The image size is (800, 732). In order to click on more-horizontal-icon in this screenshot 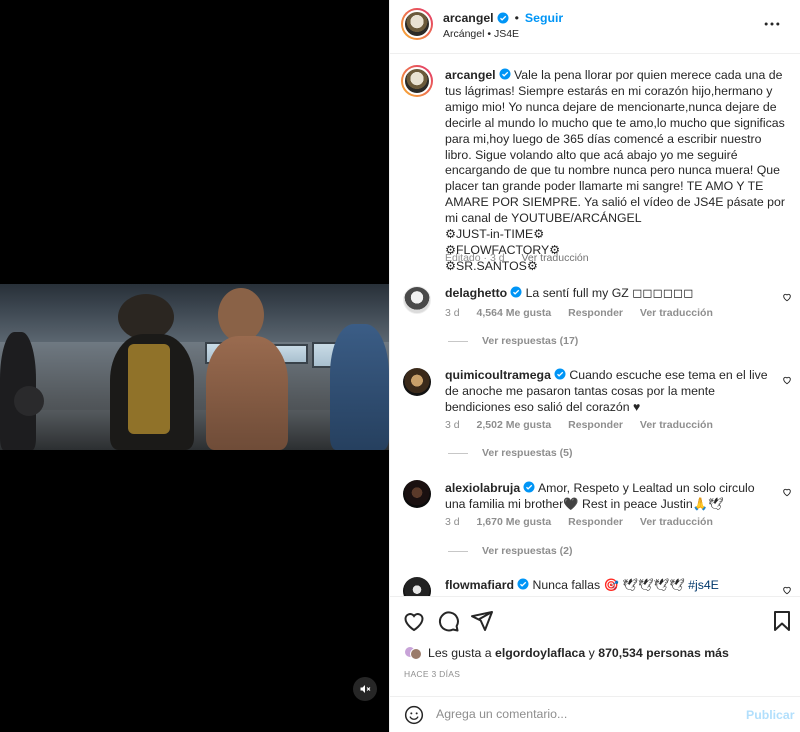, I will do `click(772, 24)`.